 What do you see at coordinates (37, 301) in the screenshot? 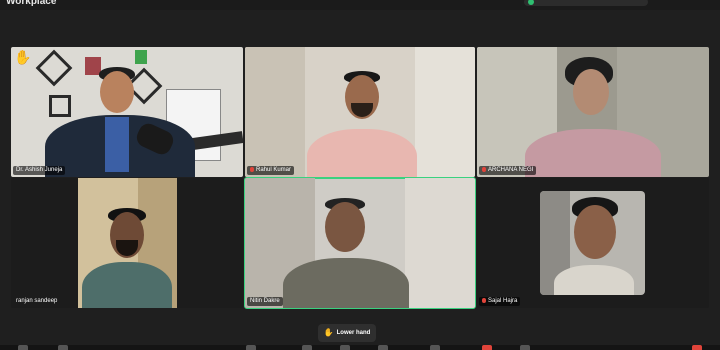
I see `participant-name: ranjan sandeep` at bounding box center [37, 301].